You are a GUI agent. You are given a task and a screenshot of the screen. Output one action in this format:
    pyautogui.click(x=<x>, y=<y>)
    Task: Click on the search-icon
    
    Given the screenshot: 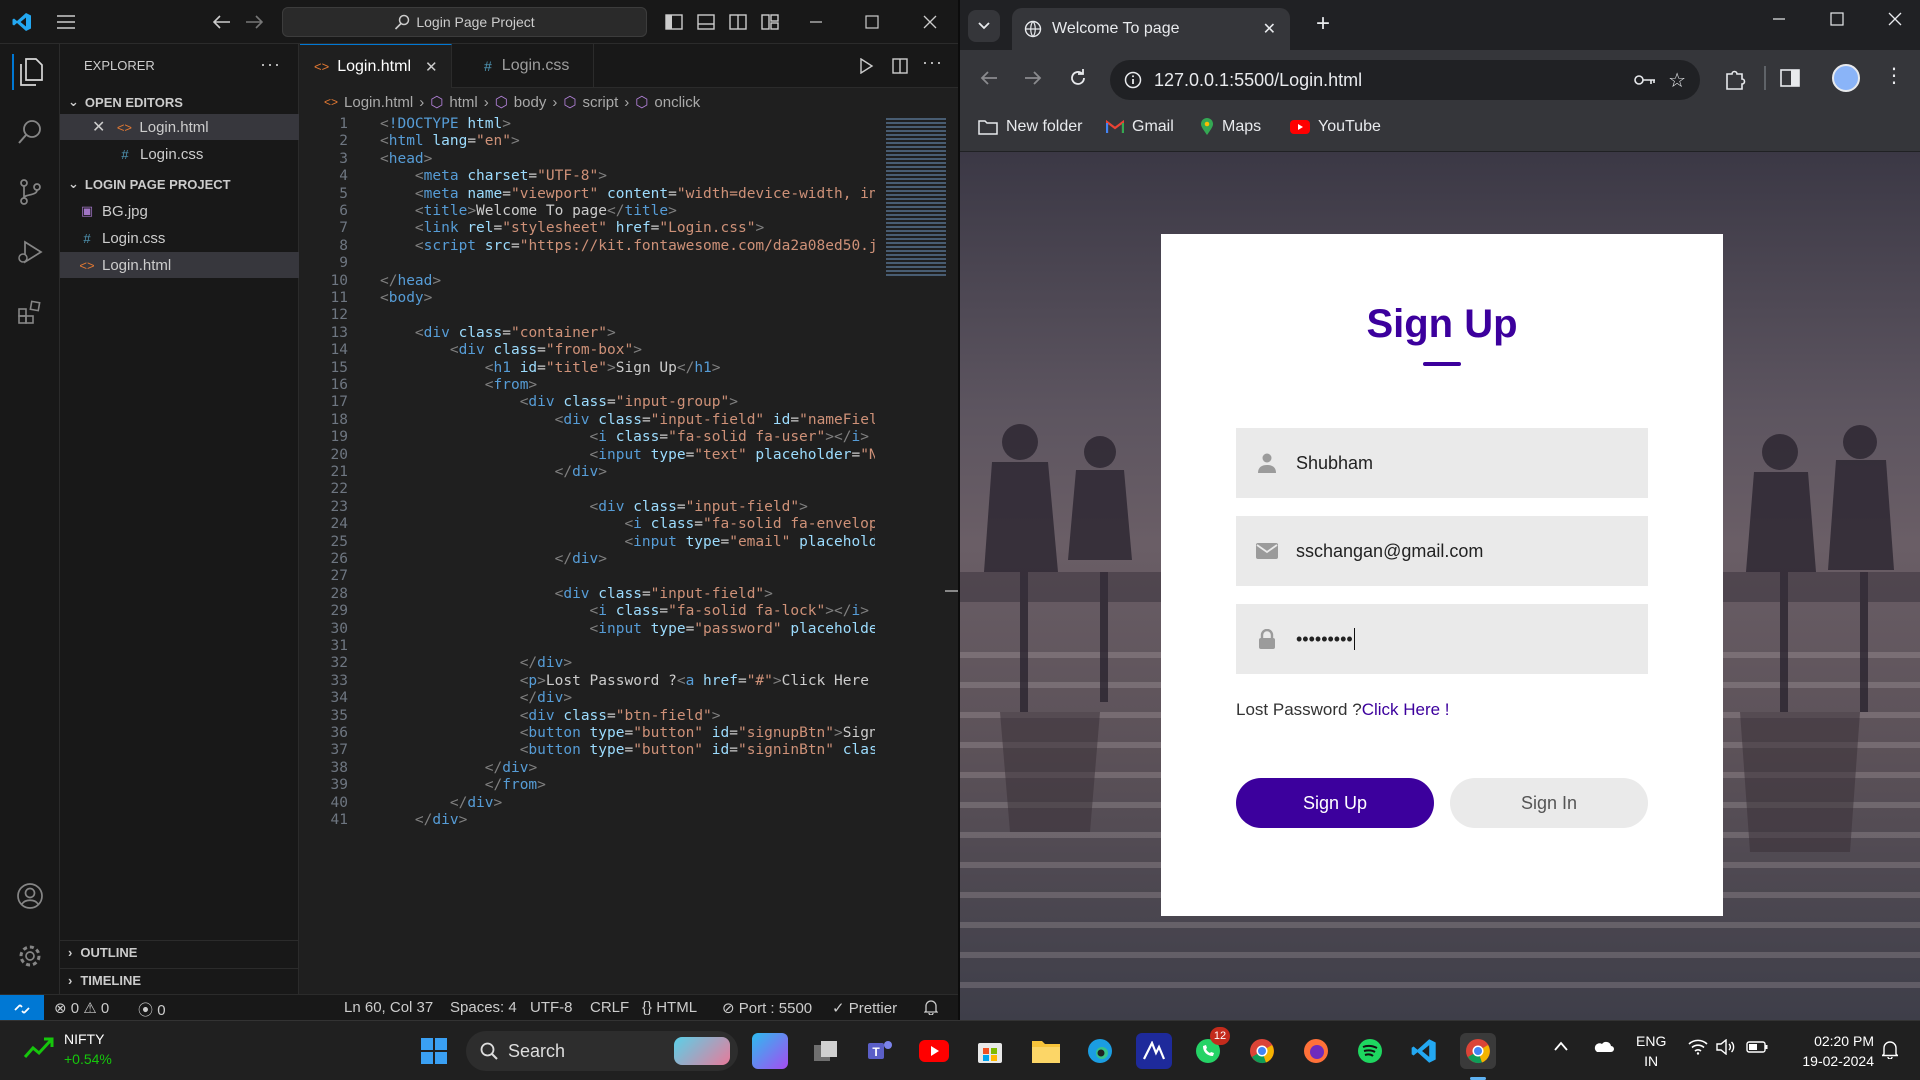 What is the action you would take?
    pyautogui.click(x=30, y=132)
    